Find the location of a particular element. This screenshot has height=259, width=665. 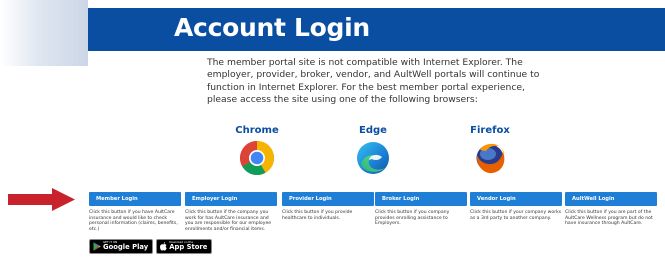

chrome-icon is located at coordinates (257, 158).